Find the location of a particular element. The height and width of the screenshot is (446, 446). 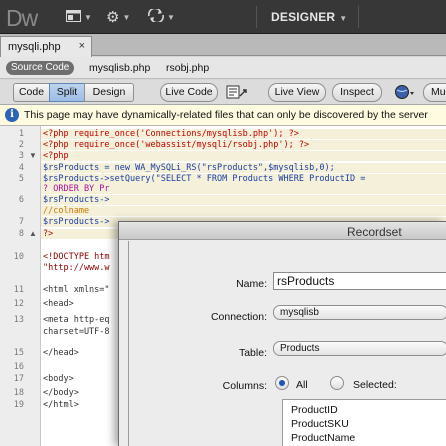

code-line: </html> is located at coordinates (61, 405).